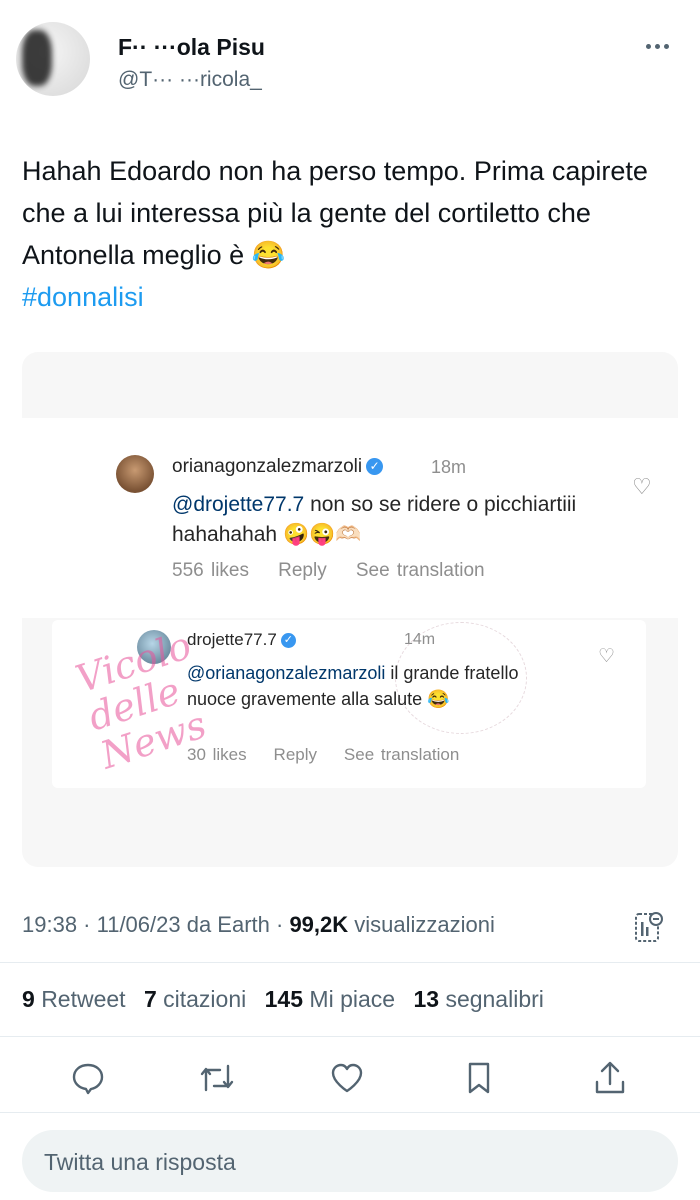 This screenshot has width=700, height=1200. Describe the element at coordinates (479, 1078) in the screenshot. I see `bookmark-icon` at that location.